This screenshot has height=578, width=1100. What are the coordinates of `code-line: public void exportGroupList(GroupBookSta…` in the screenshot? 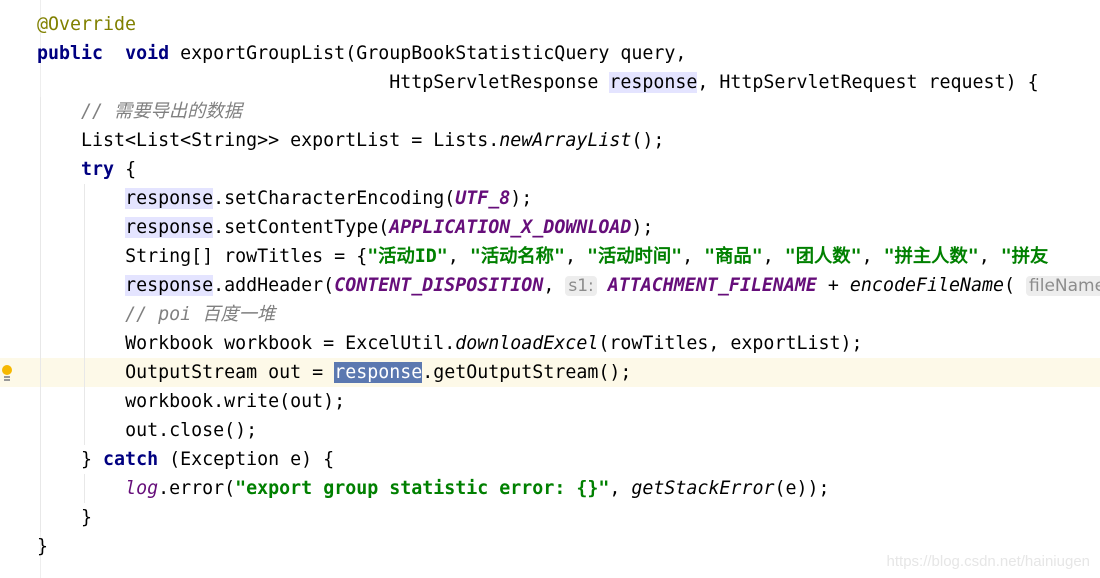 It's located at (550, 53).